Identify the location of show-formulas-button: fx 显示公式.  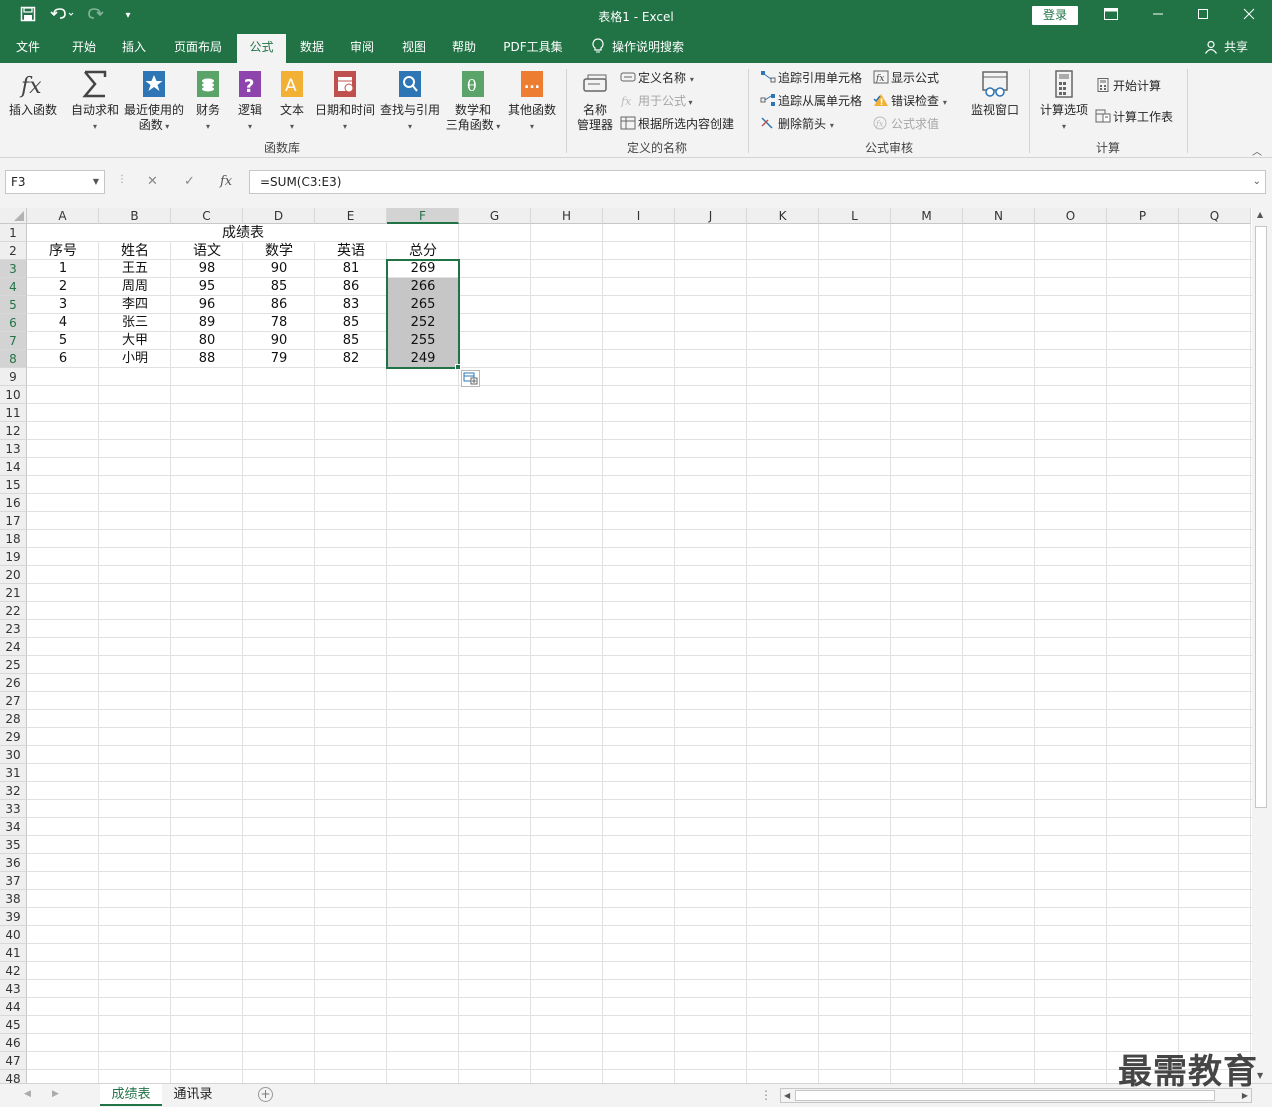
(906, 78).